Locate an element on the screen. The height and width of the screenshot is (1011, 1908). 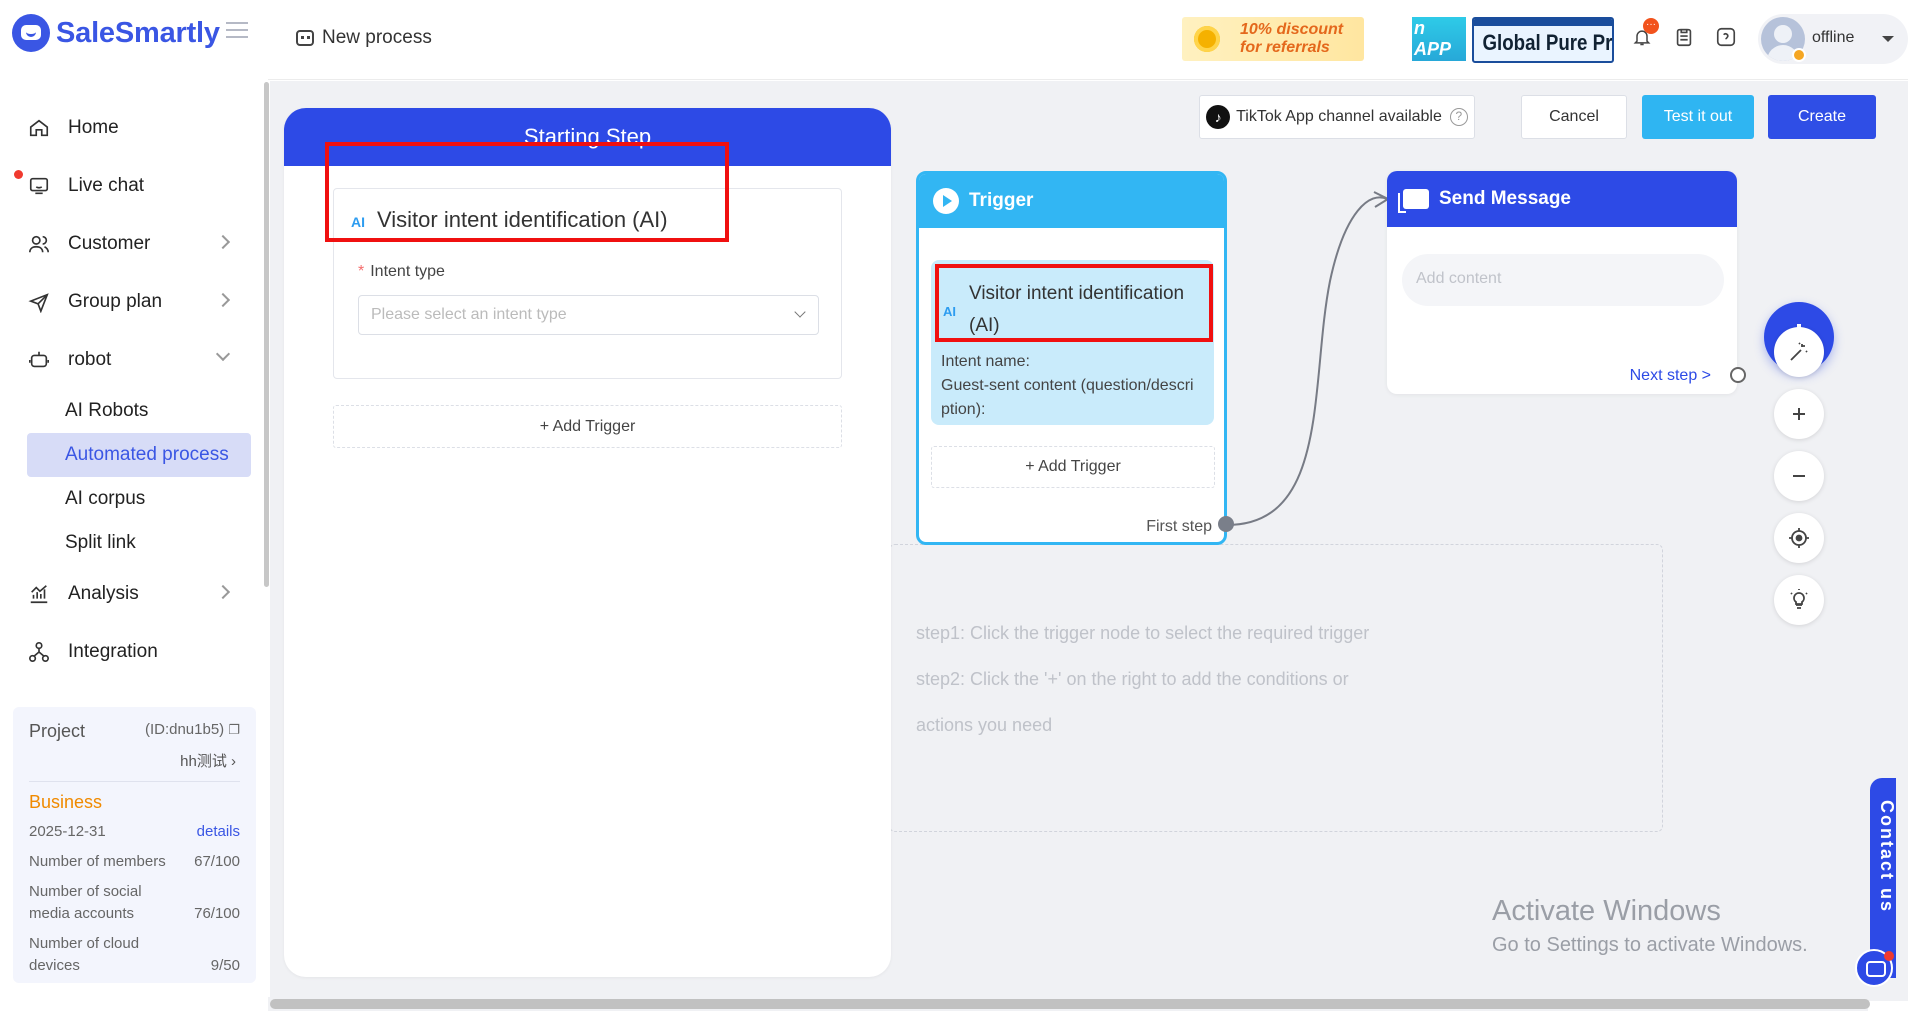
status-dot is located at coordinates (1799, 55).